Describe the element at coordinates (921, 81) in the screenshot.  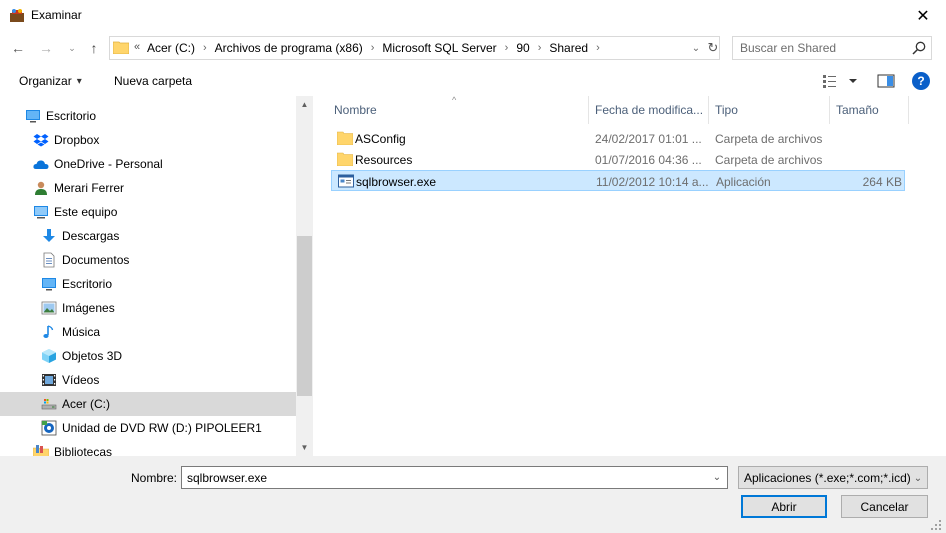
I see `help-icon: ?` at that location.